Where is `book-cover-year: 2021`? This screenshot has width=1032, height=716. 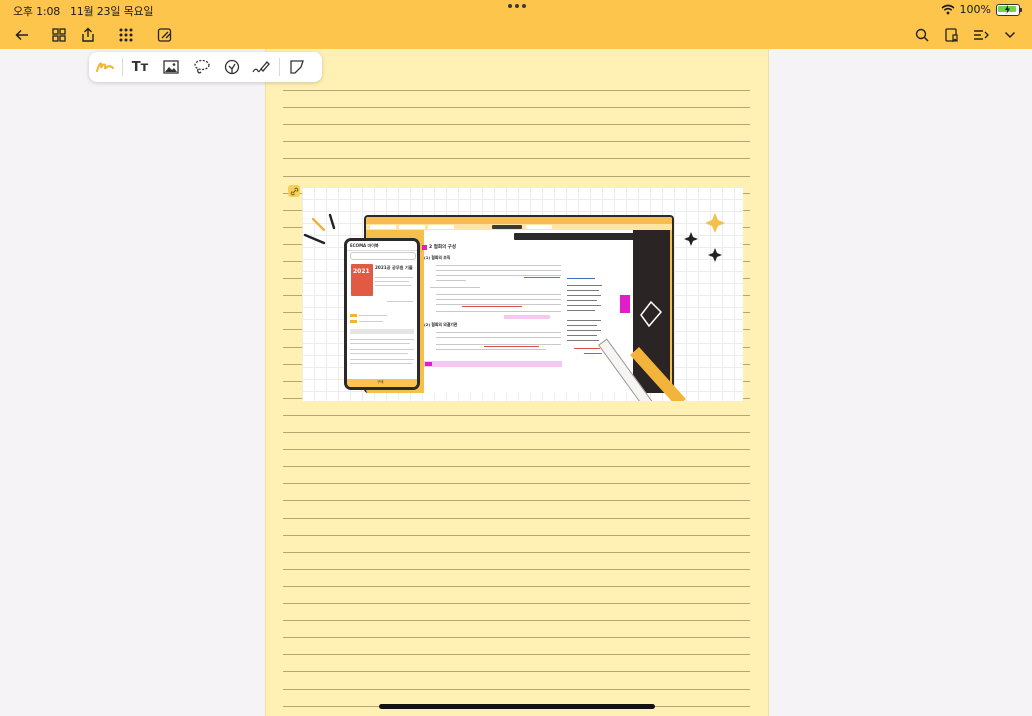
book-cover-year: 2021 is located at coordinates (361, 271).